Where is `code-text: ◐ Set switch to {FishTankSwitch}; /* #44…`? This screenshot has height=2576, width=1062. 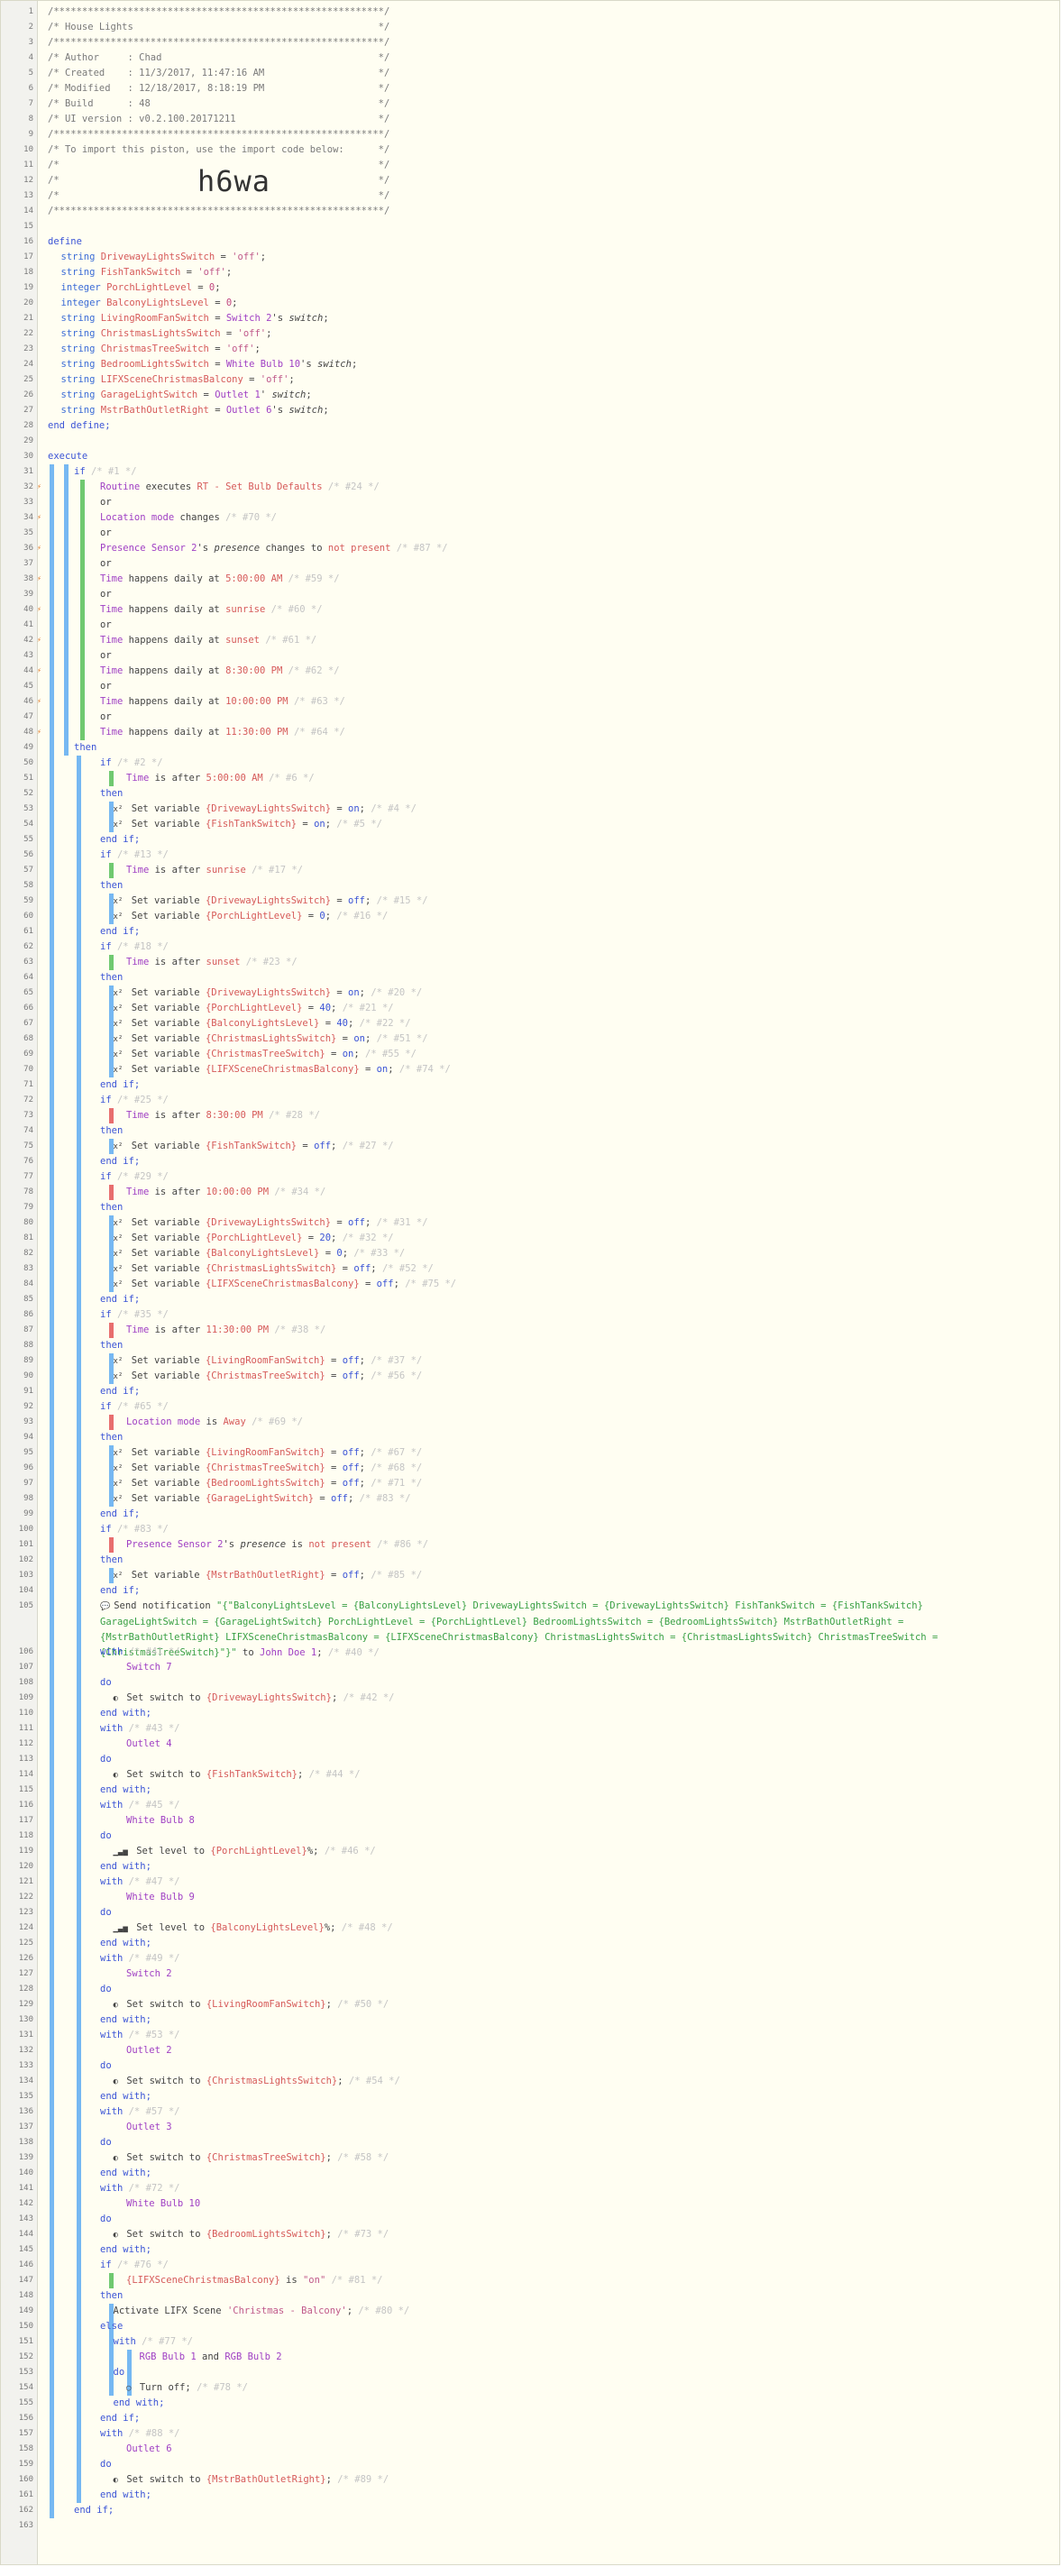 code-text: ◐ Set switch to {FishTankSwitch}; /* #44… is located at coordinates (237, 1775).